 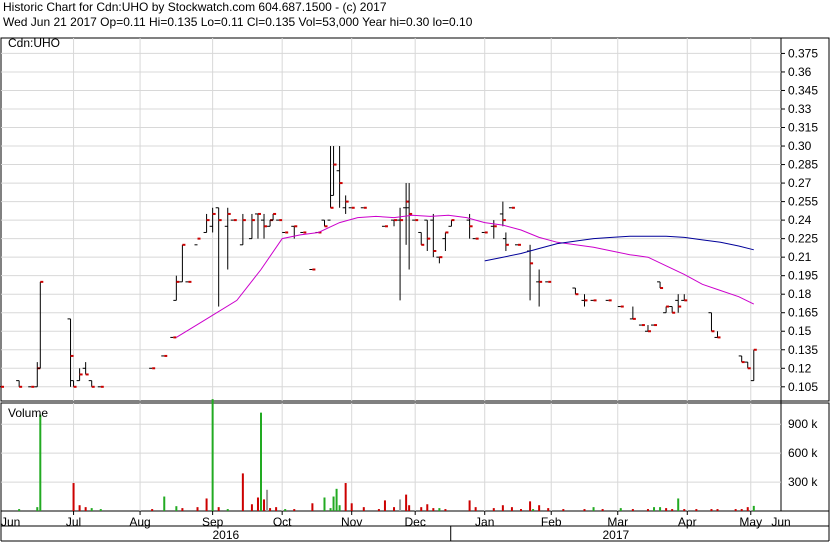 I want to click on price-tick-label: 0.345, so click(x=803, y=90).